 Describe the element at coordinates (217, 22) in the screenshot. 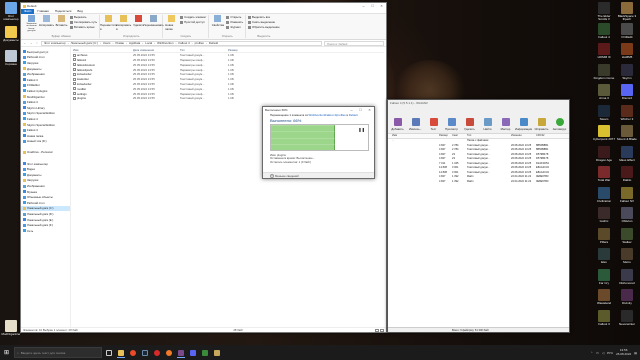

I see `properties-button: Свойства` at that location.